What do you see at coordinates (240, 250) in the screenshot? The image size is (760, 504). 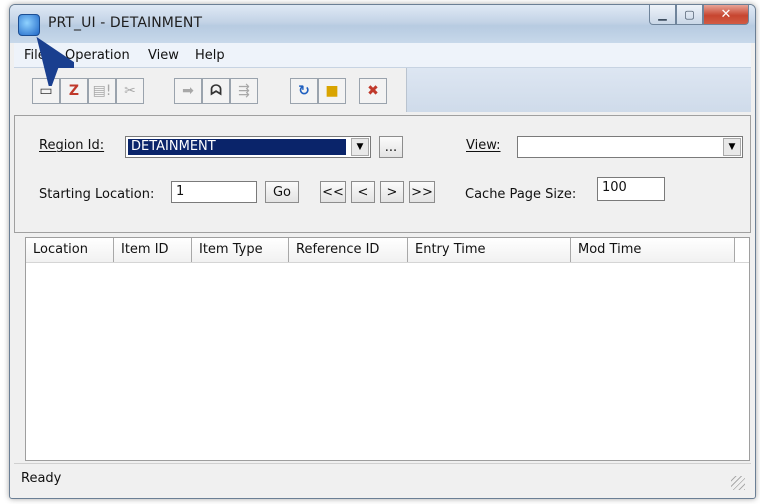 I see `column-item-type: Item Type` at bounding box center [240, 250].